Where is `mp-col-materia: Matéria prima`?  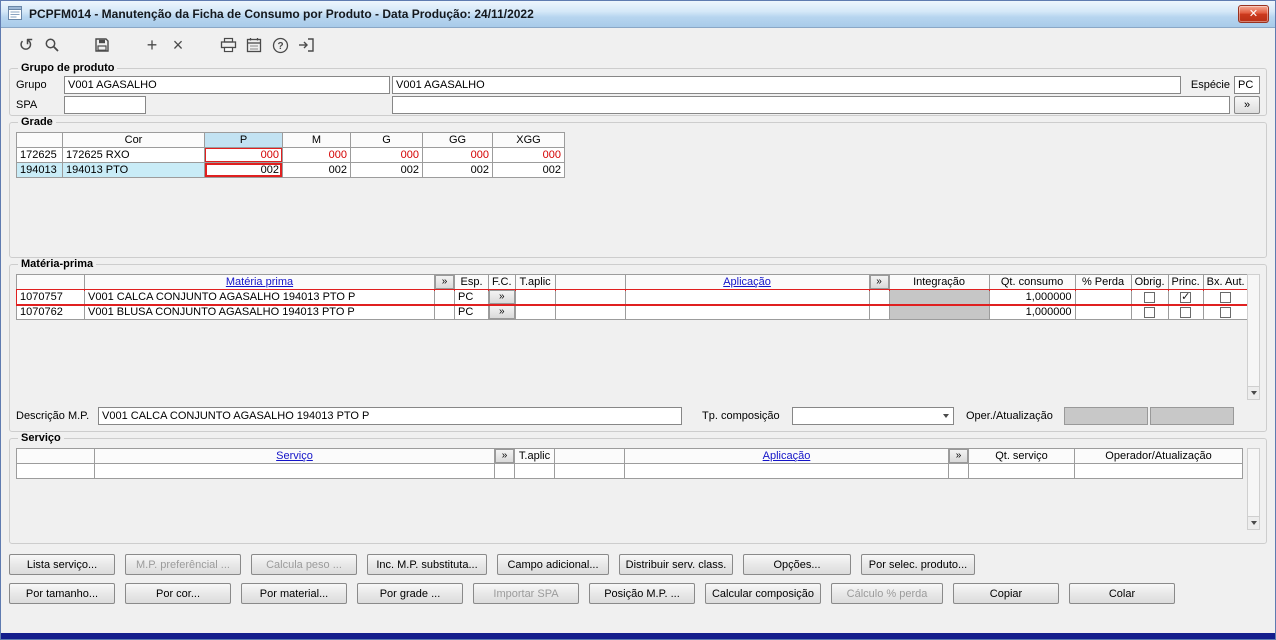
mp-col-materia: Matéria prima is located at coordinates (259, 282).